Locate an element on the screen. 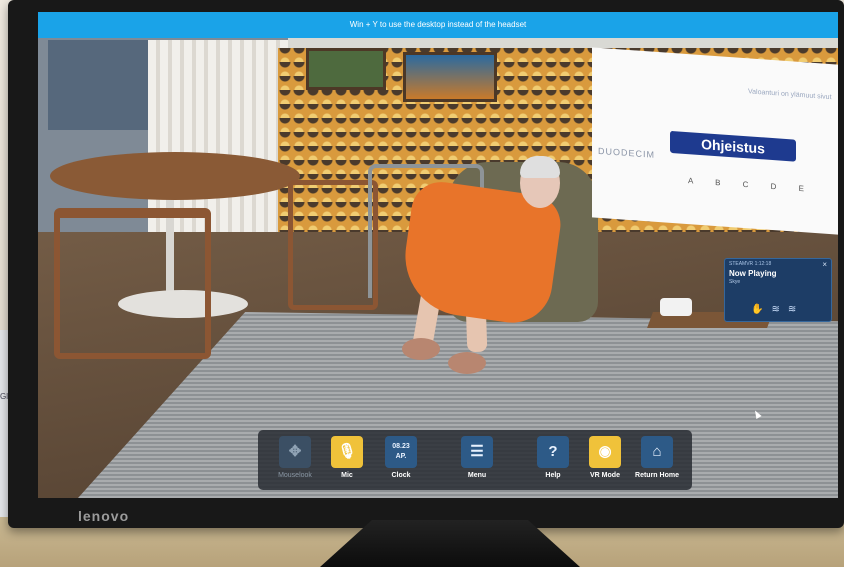 This screenshot has height=567, width=844. mouselook-button: ✥ Mouselook is located at coordinates (295, 457).